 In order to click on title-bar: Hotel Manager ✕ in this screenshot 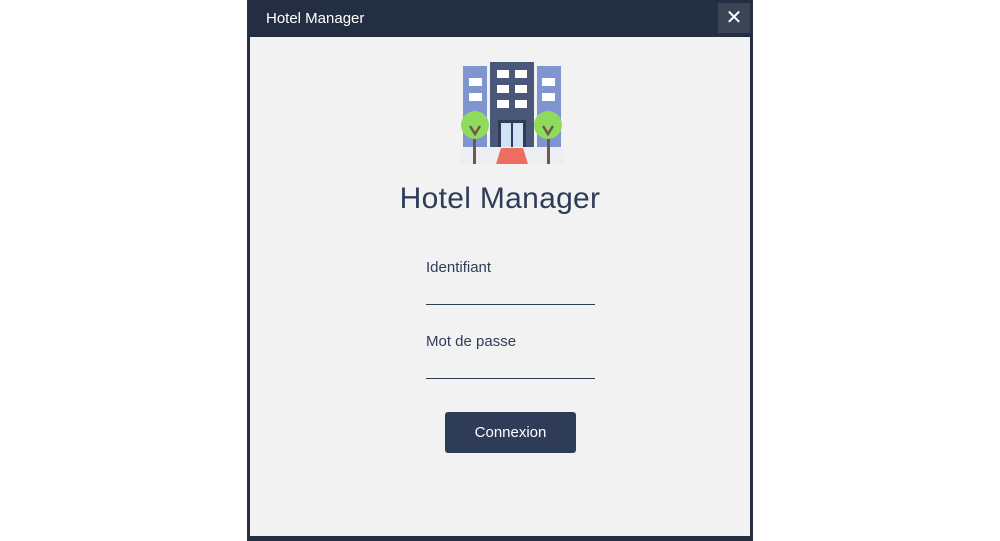, I will do `click(500, 18)`.